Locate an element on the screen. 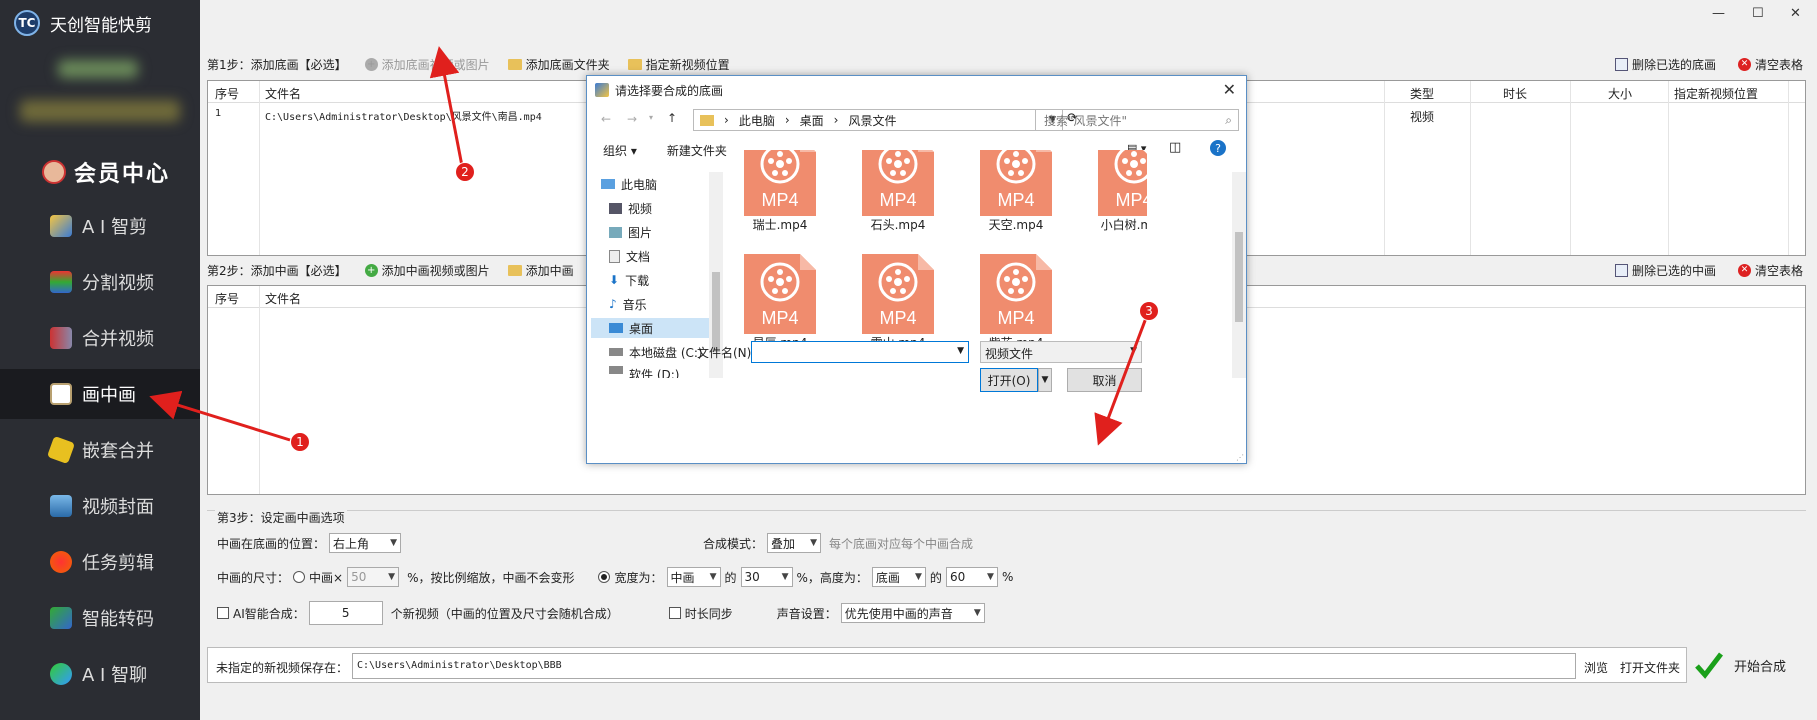 The height and width of the screenshot is (720, 1817). up-button: ↑ is located at coordinates (672, 118).